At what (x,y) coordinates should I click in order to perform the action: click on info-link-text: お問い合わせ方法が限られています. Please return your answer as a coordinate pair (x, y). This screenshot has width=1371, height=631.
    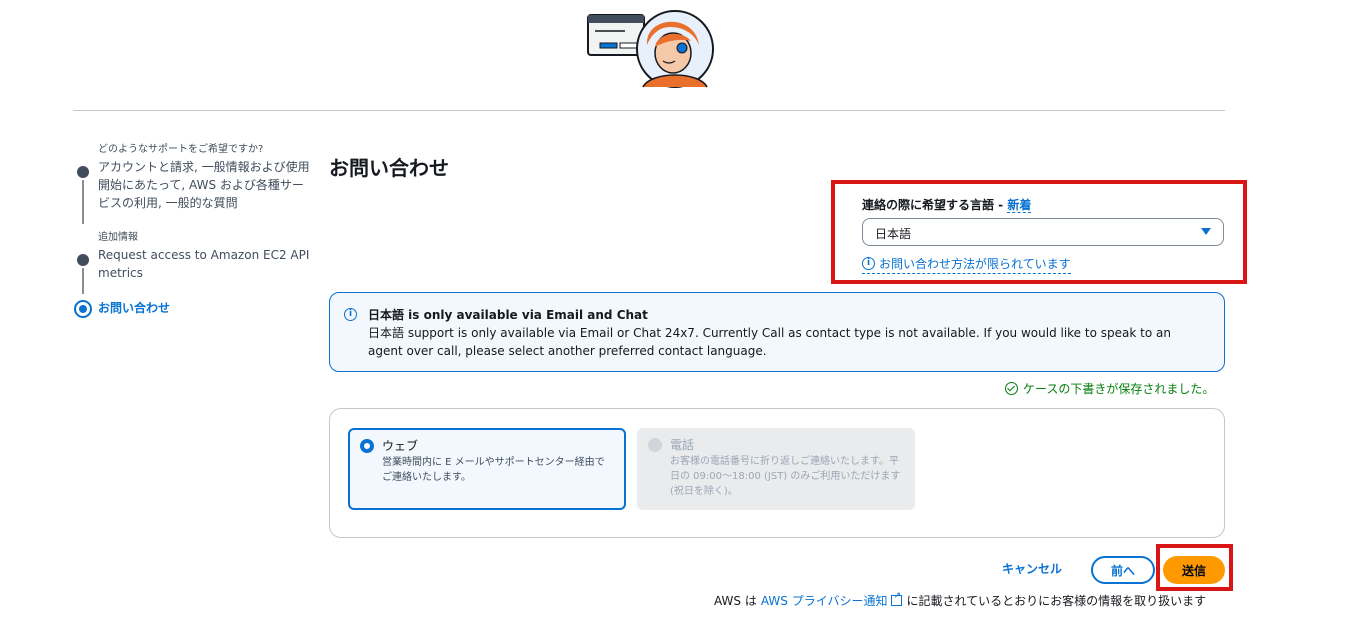
    Looking at the image, I should click on (975, 264).